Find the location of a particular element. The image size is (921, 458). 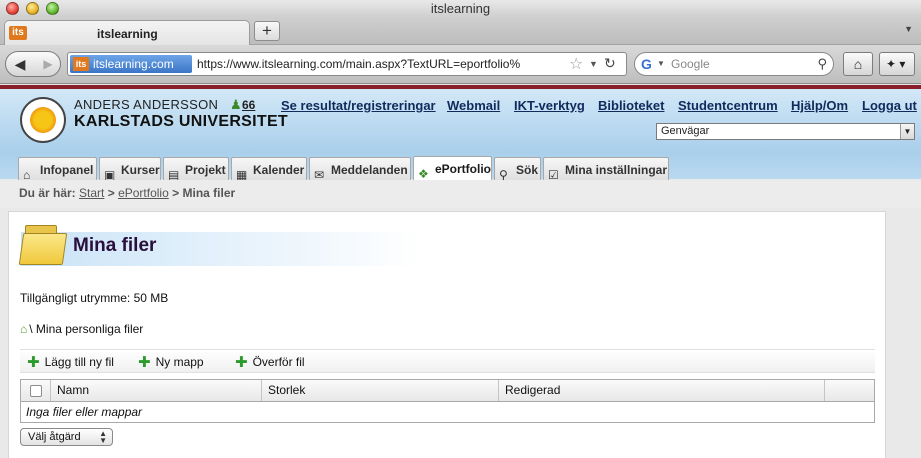

new-folder-label: Ny mapp is located at coordinates (179, 362).